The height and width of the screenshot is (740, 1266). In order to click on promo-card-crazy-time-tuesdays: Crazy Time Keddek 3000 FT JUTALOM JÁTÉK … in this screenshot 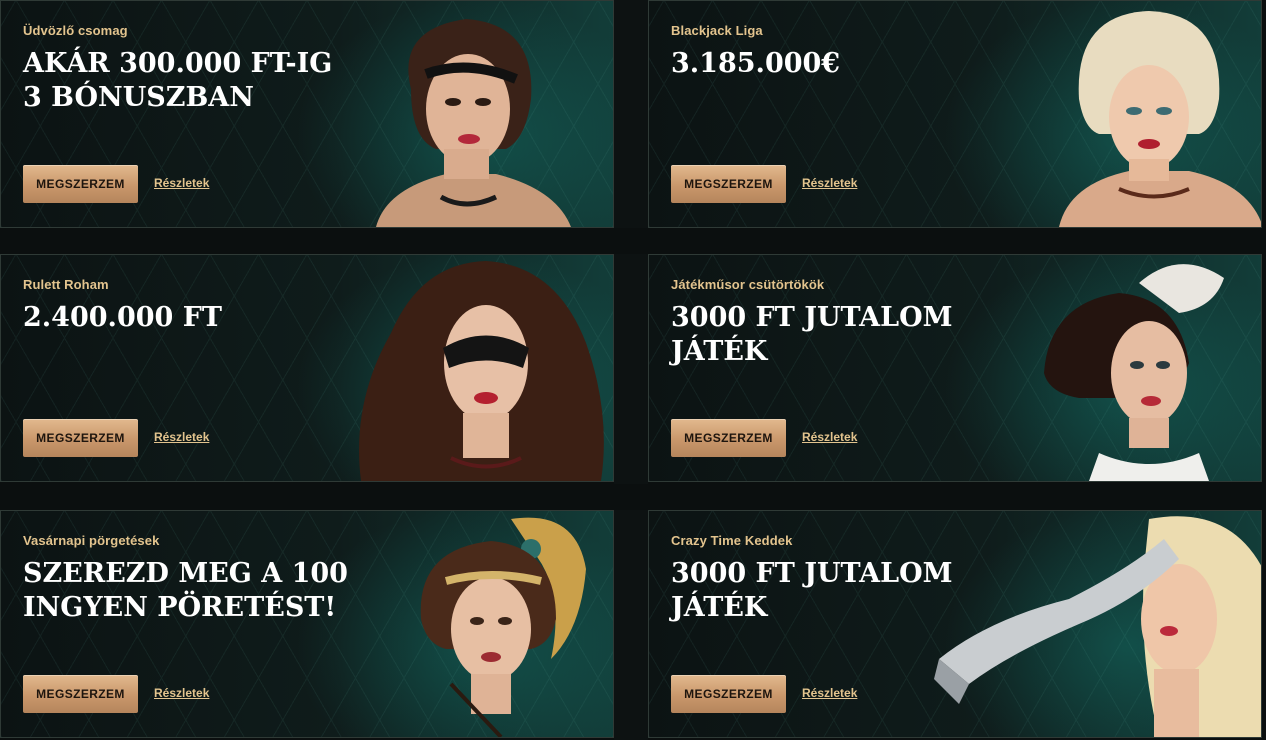, I will do `click(955, 624)`.